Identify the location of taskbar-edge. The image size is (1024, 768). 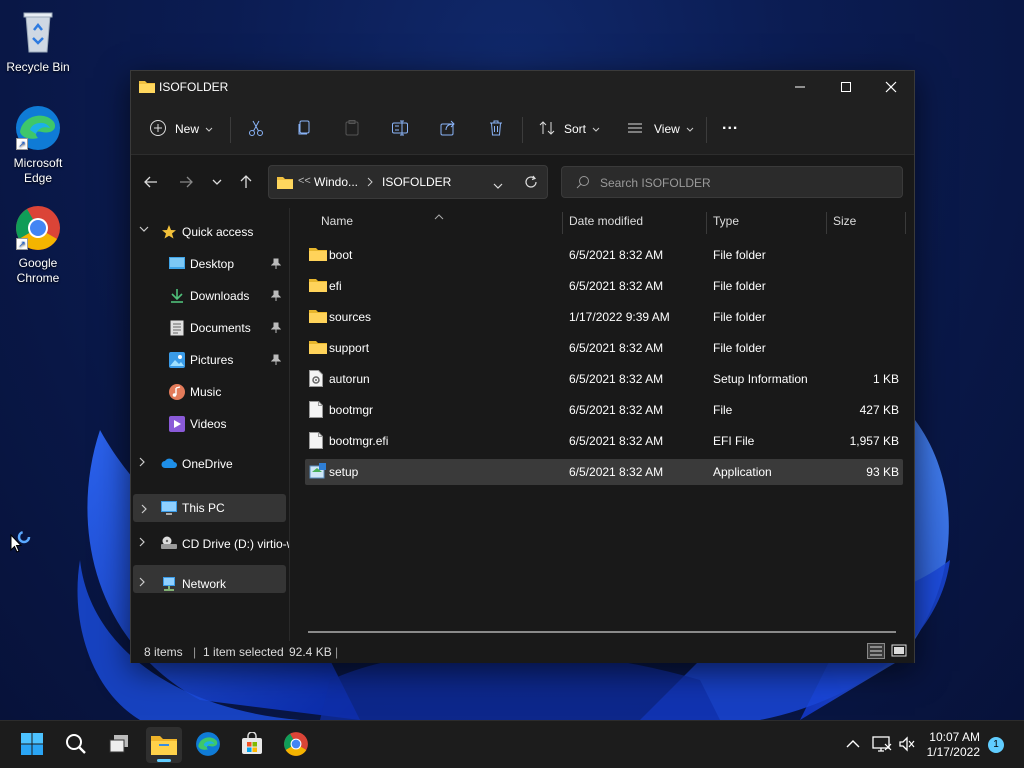
(208, 745).